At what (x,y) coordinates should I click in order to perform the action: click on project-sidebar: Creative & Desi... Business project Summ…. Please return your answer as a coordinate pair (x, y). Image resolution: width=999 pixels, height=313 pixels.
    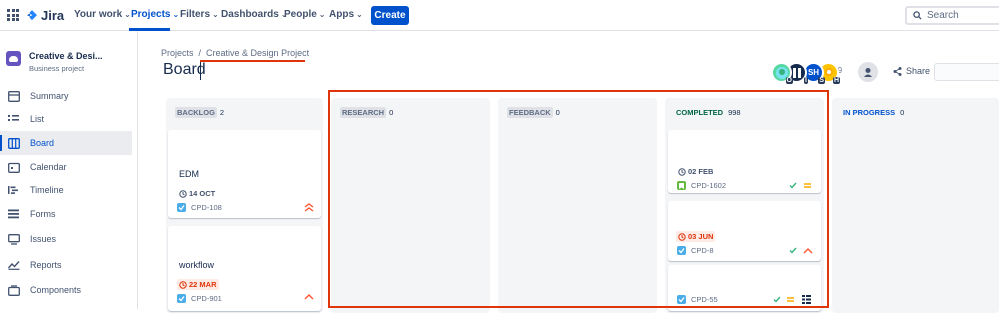
    Looking at the image, I should click on (69, 170).